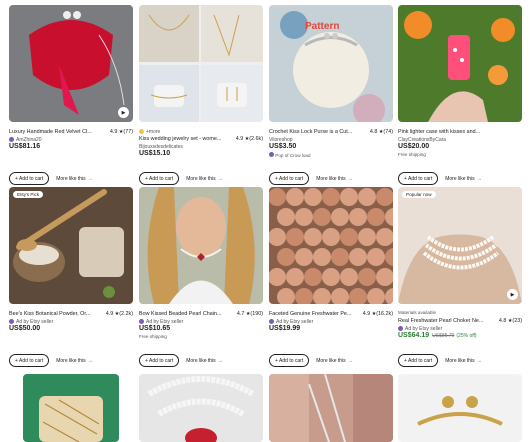 The image size is (530, 442). I want to click on rating: 4.9 ★(77), so click(121, 132).